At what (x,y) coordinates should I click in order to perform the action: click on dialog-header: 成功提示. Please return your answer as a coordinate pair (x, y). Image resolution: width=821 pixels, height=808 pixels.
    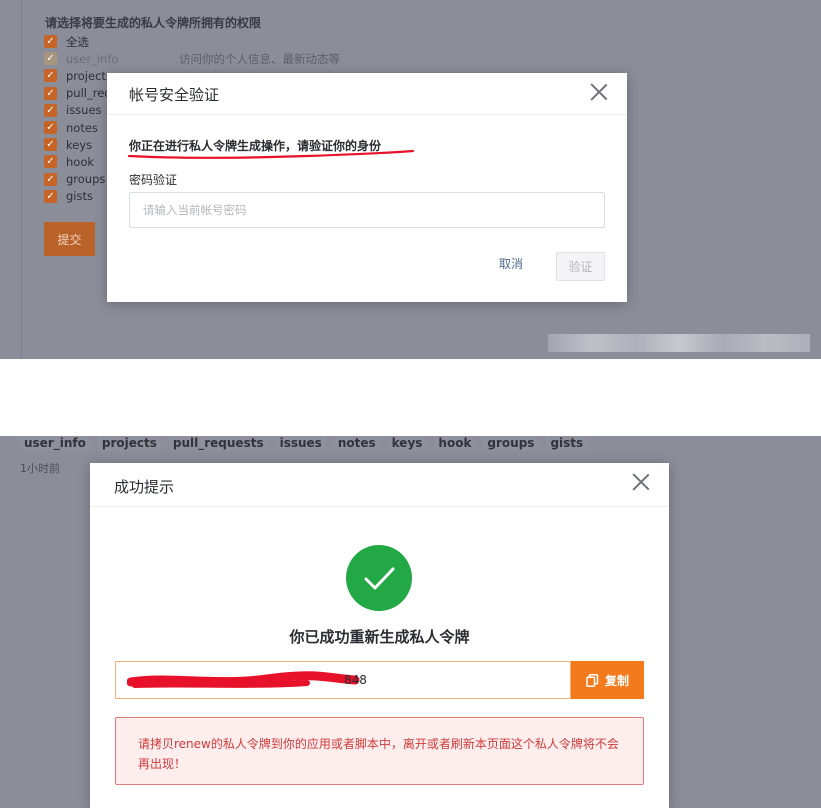
    Looking at the image, I should click on (379, 485).